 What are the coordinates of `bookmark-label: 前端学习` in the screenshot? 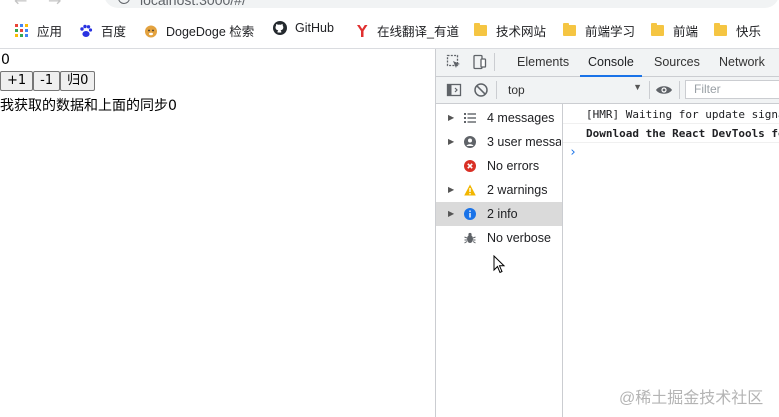 It's located at (610, 32).